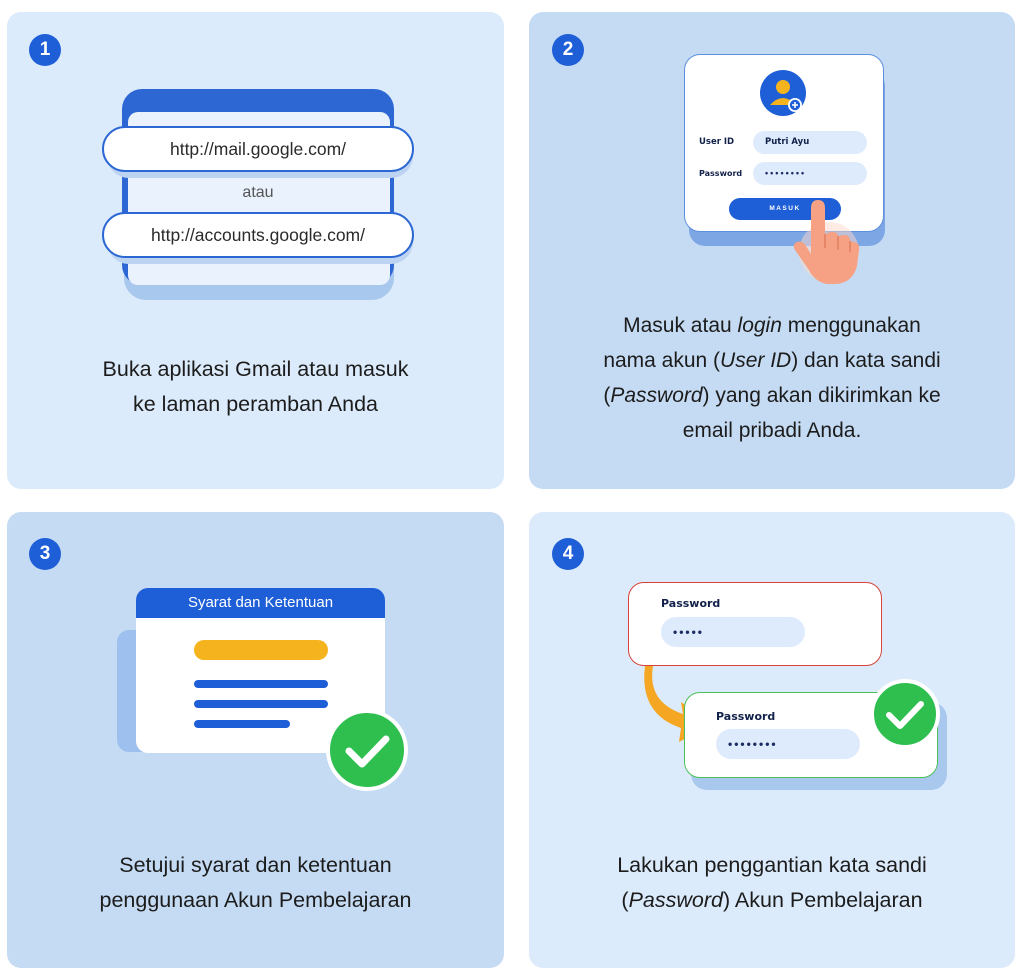 The width and height of the screenshot is (1015, 968). Describe the element at coordinates (788, 744) in the screenshot. I see `new-password-field: ••••••••` at that location.